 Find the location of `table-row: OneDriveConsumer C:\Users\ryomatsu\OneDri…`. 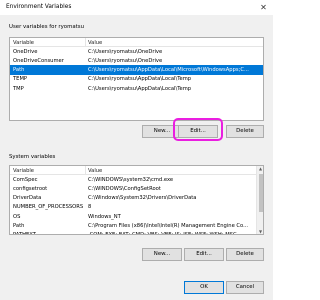

table-row: OneDriveConsumer C:\Users\ryomatsu\OneDri… is located at coordinates (136, 60).